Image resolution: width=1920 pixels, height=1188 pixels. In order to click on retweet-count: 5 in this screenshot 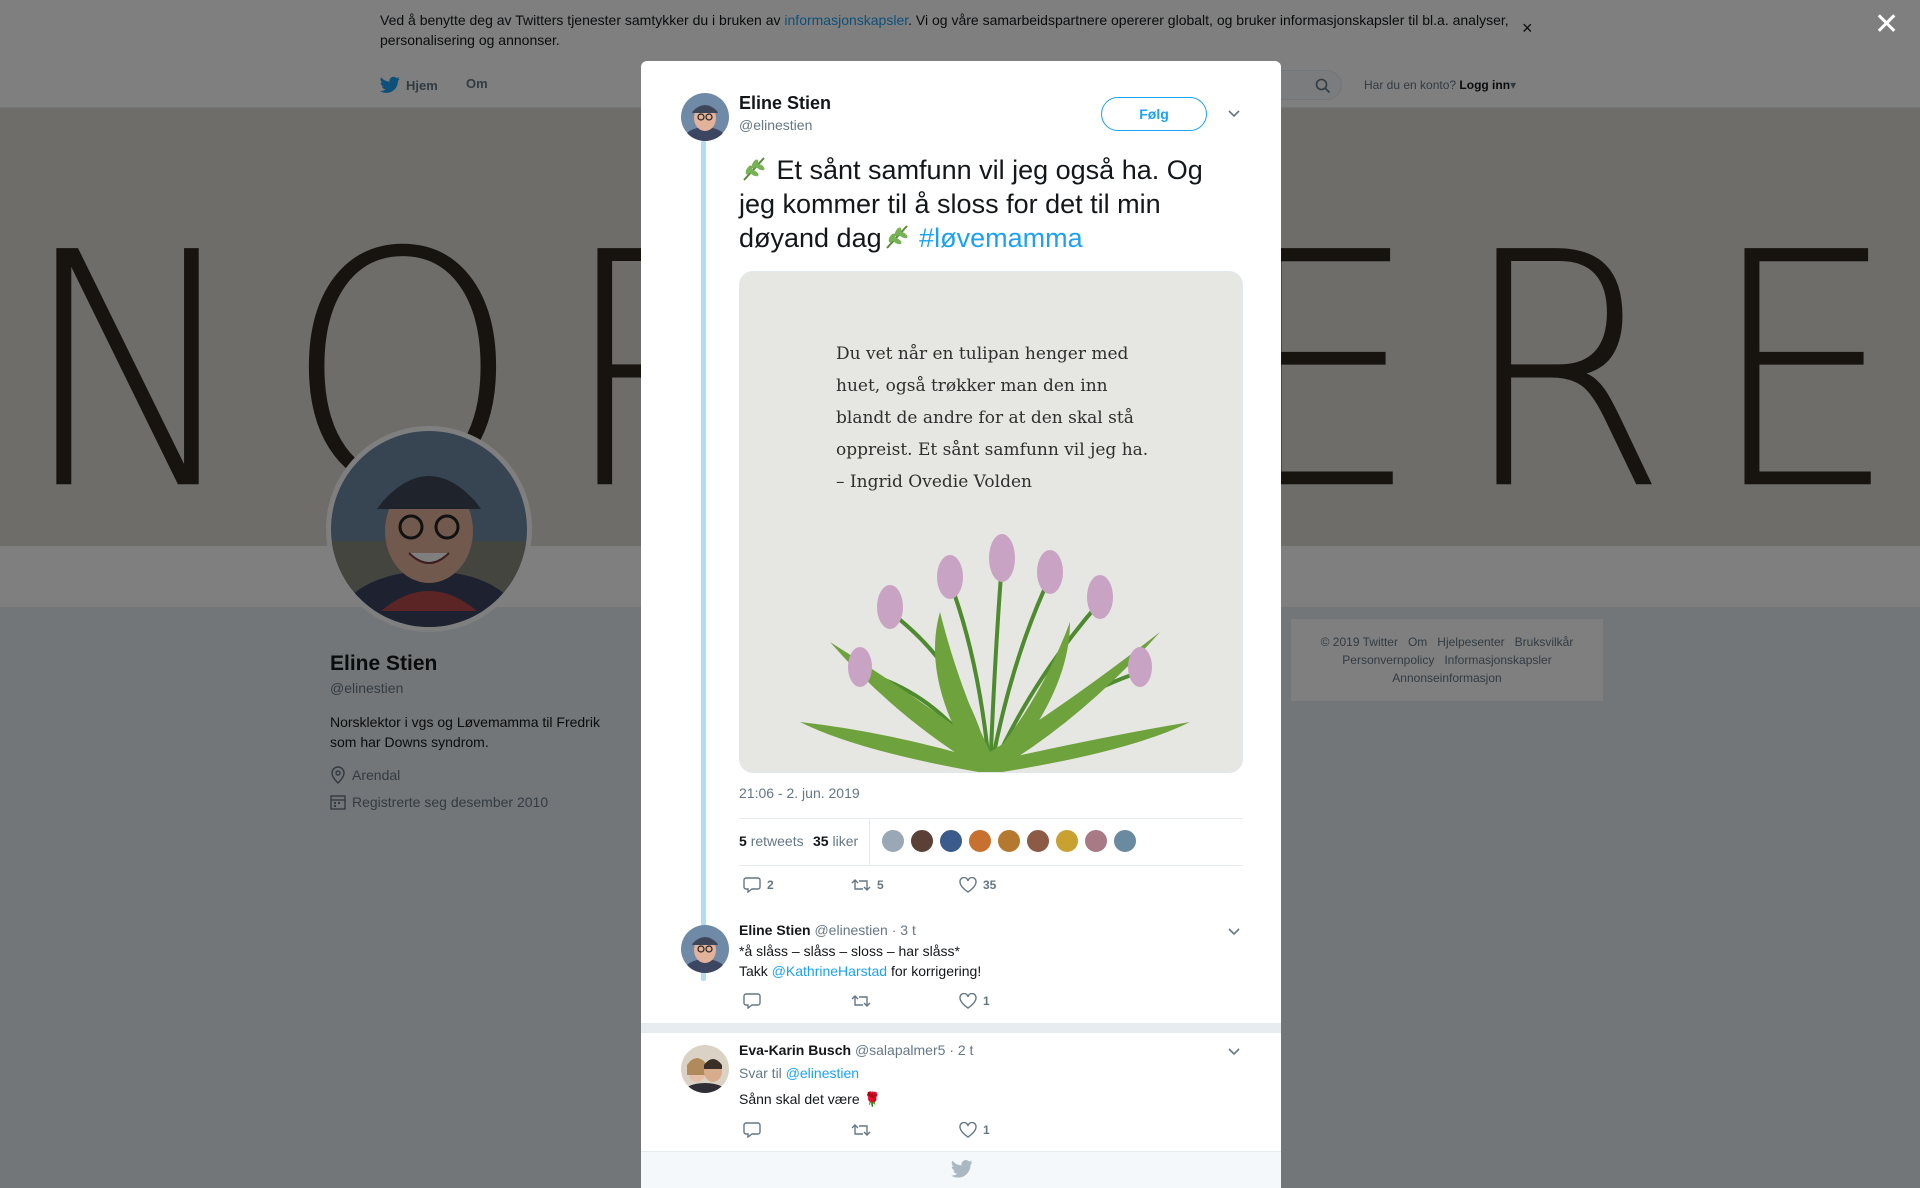, I will do `click(743, 841)`.